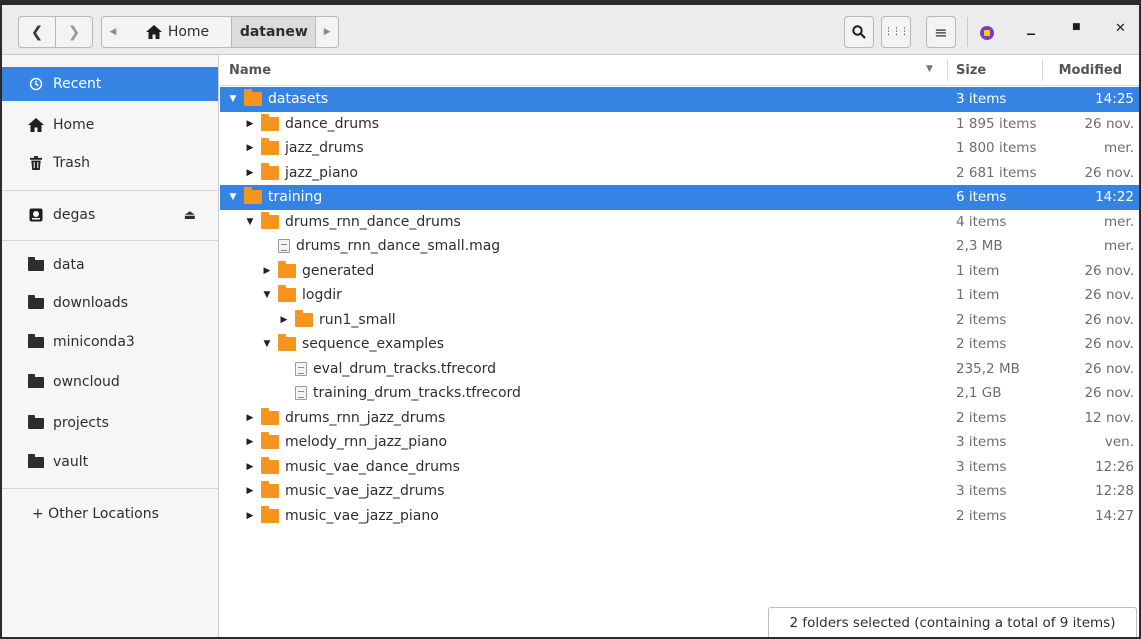 This screenshot has height=639, width=1141. What do you see at coordinates (113, 32) in the screenshot?
I see `path-scroll-left-button: ◀` at bounding box center [113, 32].